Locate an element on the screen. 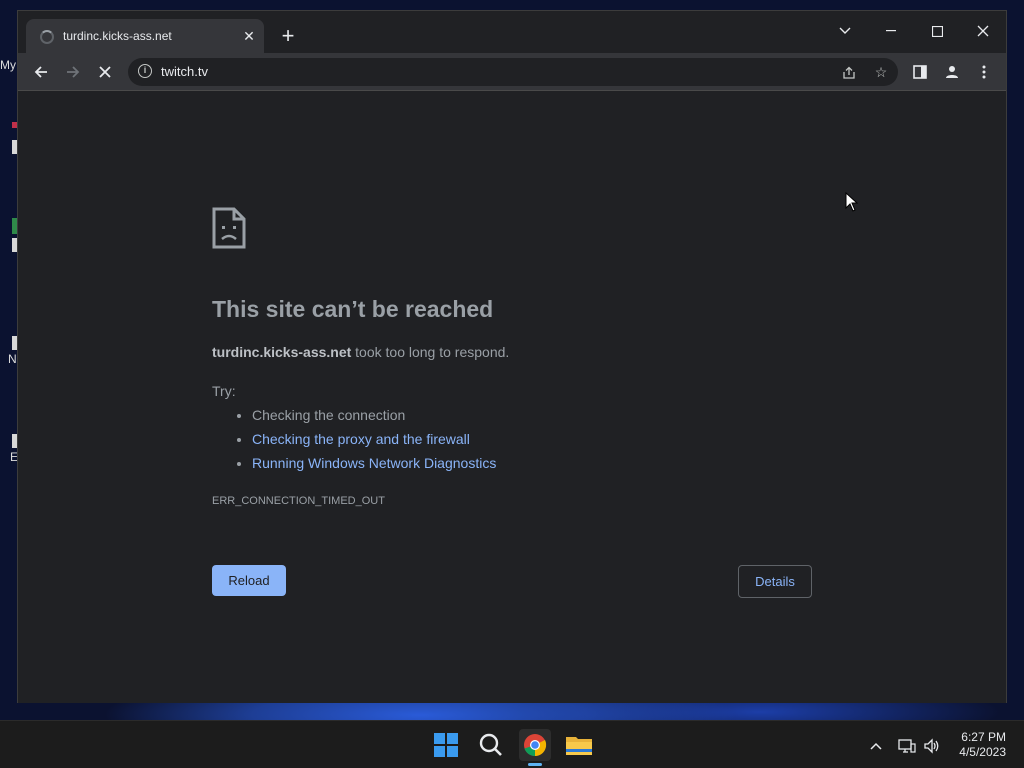 The height and width of the screenshot is (768, 1024). tab-title: turdinc.kicks-ass.net is located at coordinates (117, 36).